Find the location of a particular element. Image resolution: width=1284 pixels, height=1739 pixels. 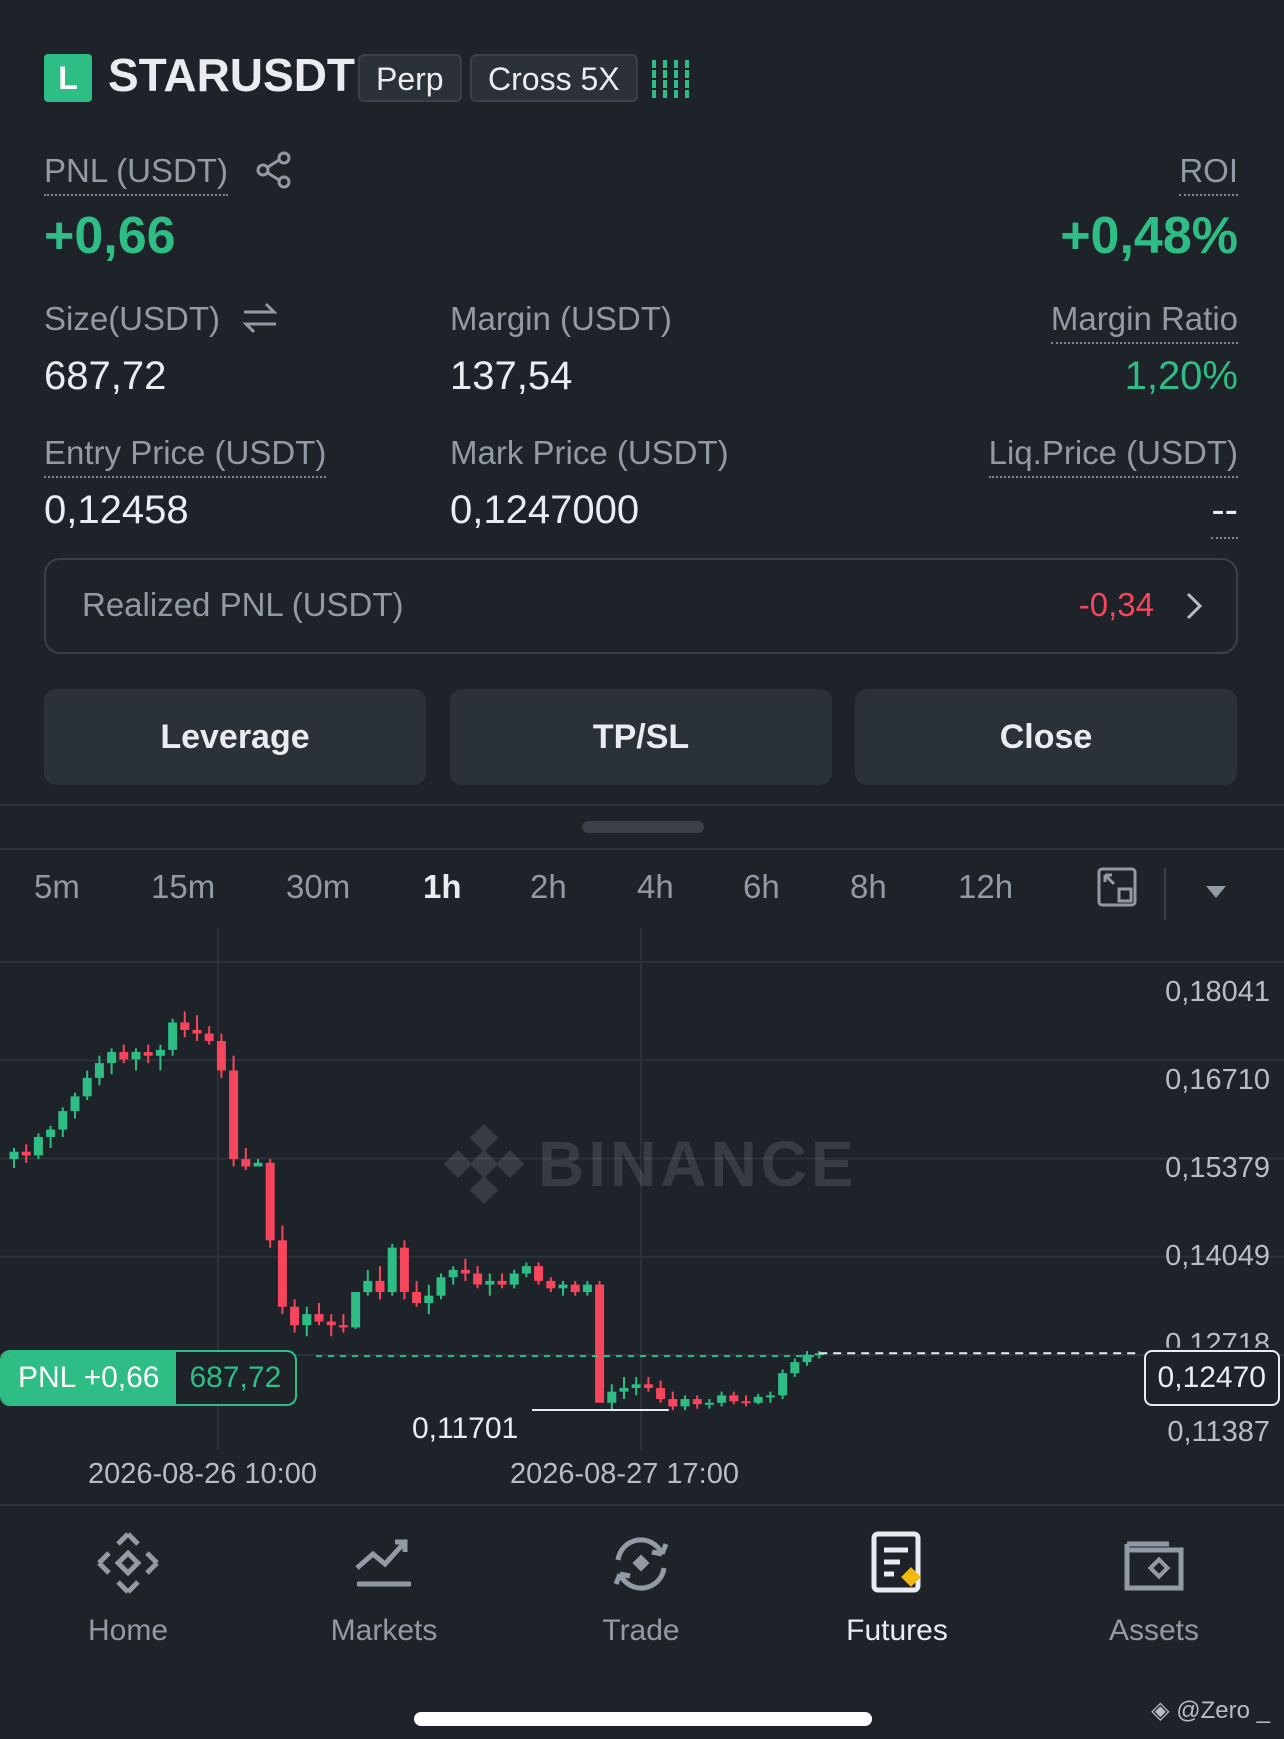

timeframe-30m: 30m is located at coordinates (318, 887).